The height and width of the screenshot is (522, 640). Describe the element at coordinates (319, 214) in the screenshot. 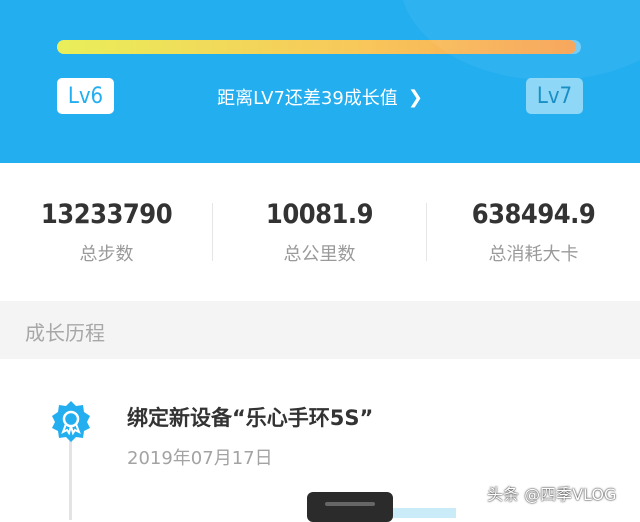

I see `stat-value: 10081.9` at that location.